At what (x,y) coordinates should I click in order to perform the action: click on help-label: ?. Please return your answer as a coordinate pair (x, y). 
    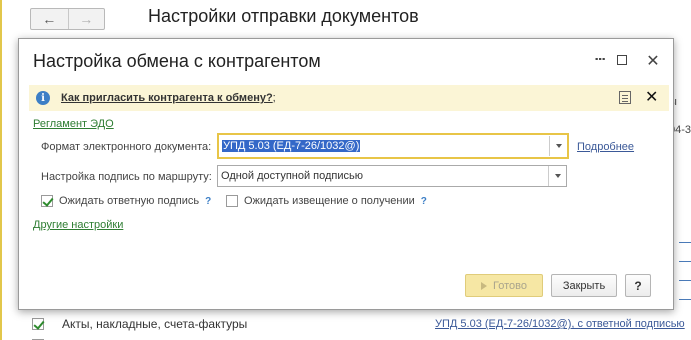
    Looking at the image, I should click on (638, 285).